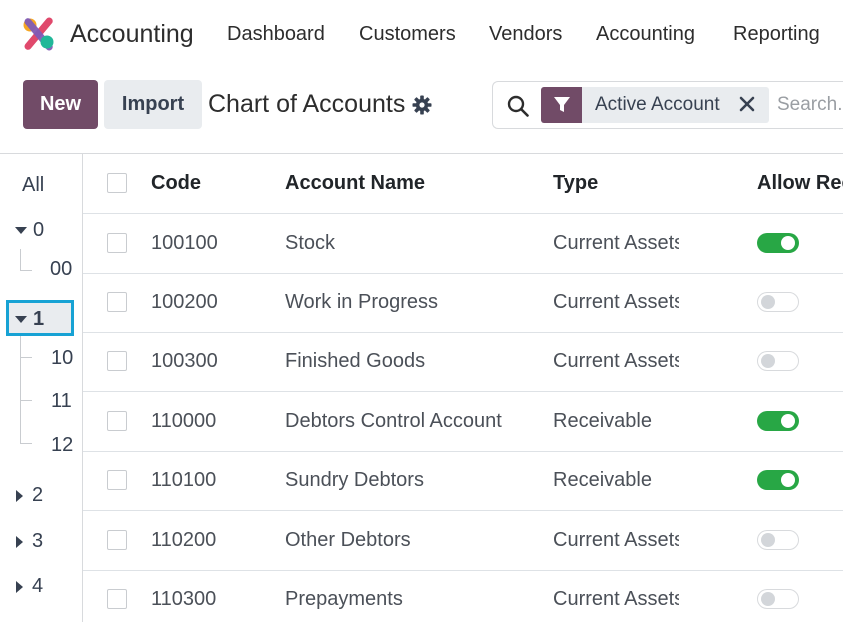 The height and width of the screenshot is (629, 843). What do you see at coordinates (132, 34) in the screenshot?
I see `app-name: Accounting` at bounding box center [132, 34].